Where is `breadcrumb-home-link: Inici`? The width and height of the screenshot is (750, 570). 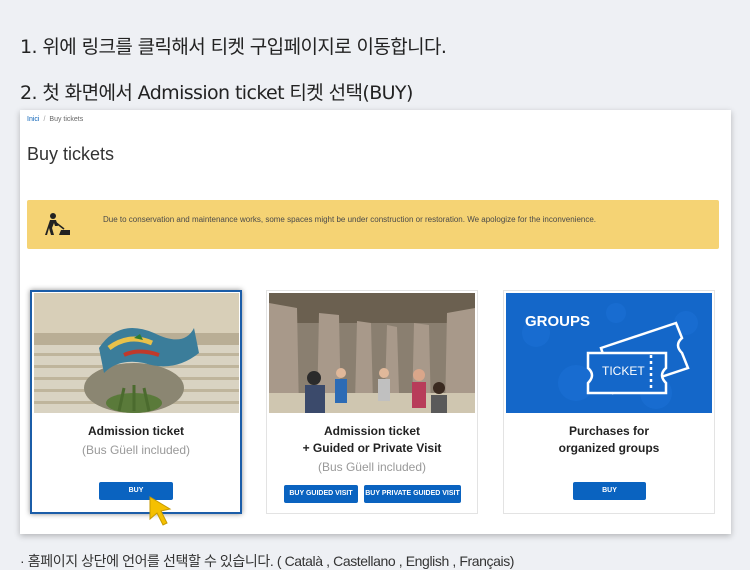
breadcrumb-home-link: Inici is located at coordinates (33, 119).